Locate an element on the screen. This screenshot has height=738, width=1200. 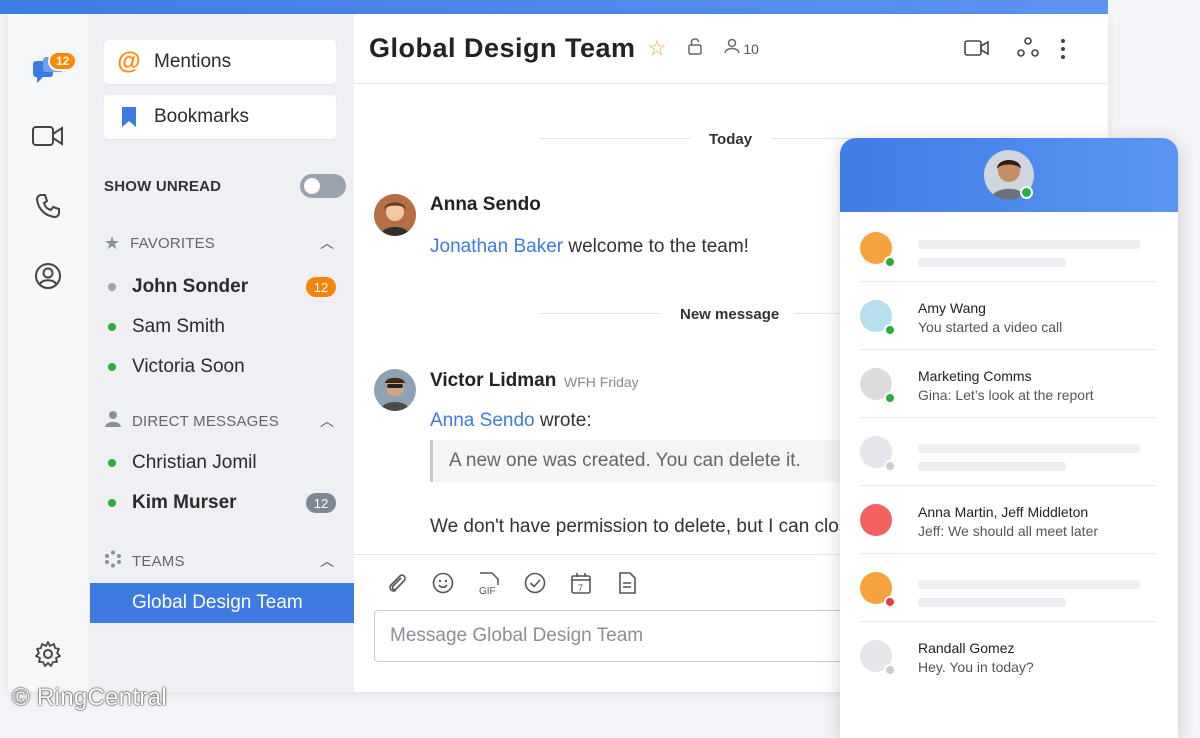
emoji-icon is located at coordinates (443, 583).